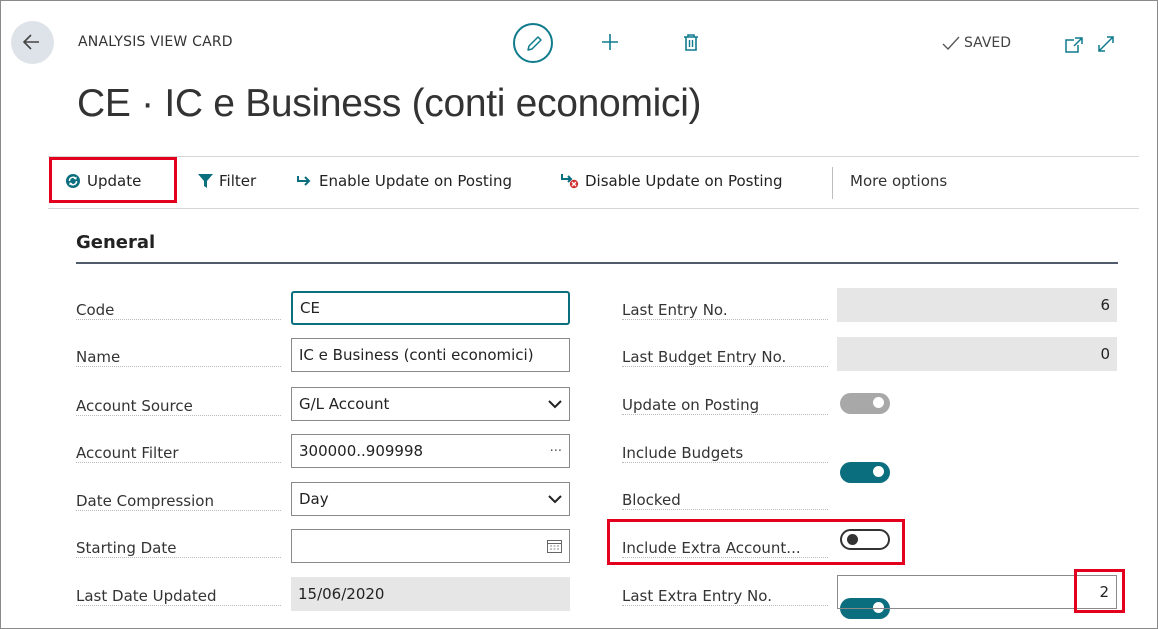 The height and width of the screenshot is (629, 1158). Describe the element at coordinates (570, 181) in the screenshot. I see `disable-arrow-icon` at that location.